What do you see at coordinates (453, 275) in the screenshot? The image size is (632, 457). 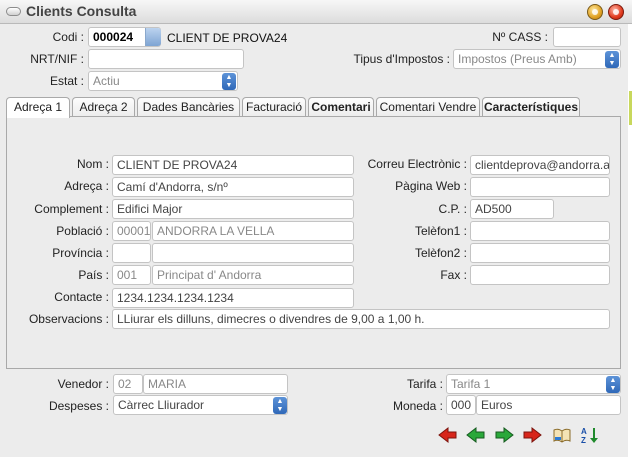 I see `fax-label: Fax :` at bounding box center [453, 275].